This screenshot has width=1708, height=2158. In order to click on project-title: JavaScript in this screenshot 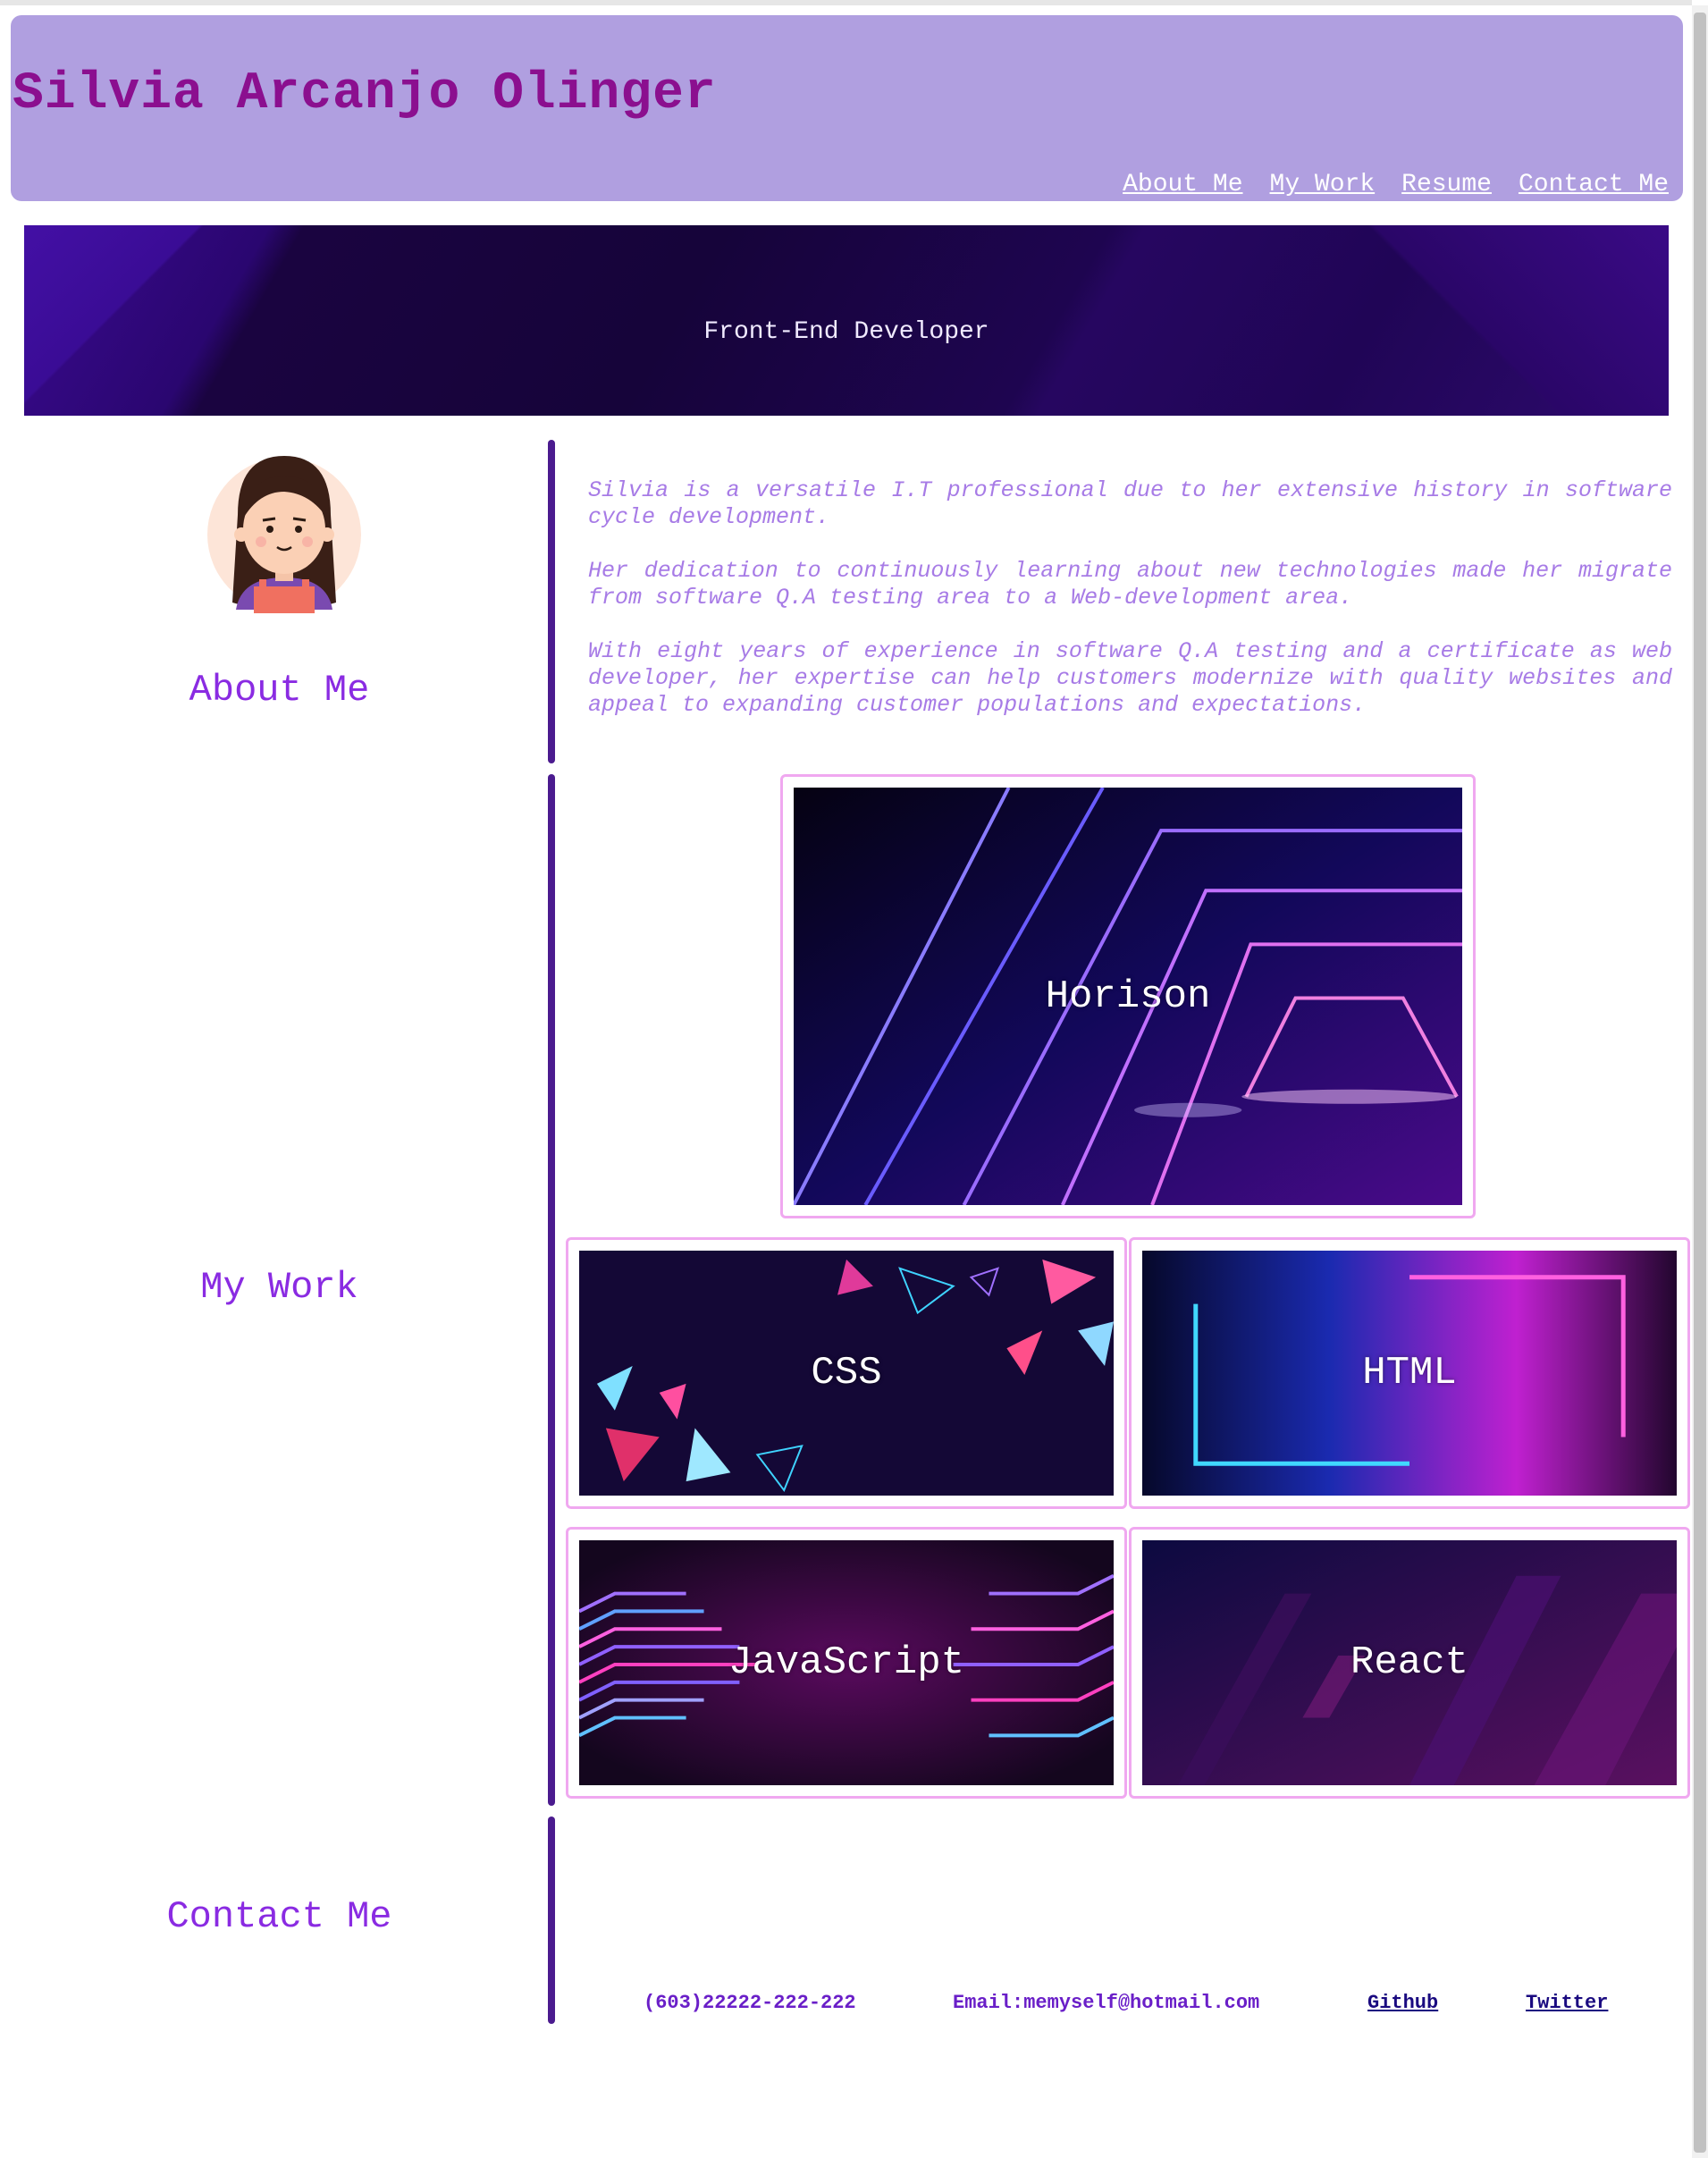, I will do `click(847, 1662)`.